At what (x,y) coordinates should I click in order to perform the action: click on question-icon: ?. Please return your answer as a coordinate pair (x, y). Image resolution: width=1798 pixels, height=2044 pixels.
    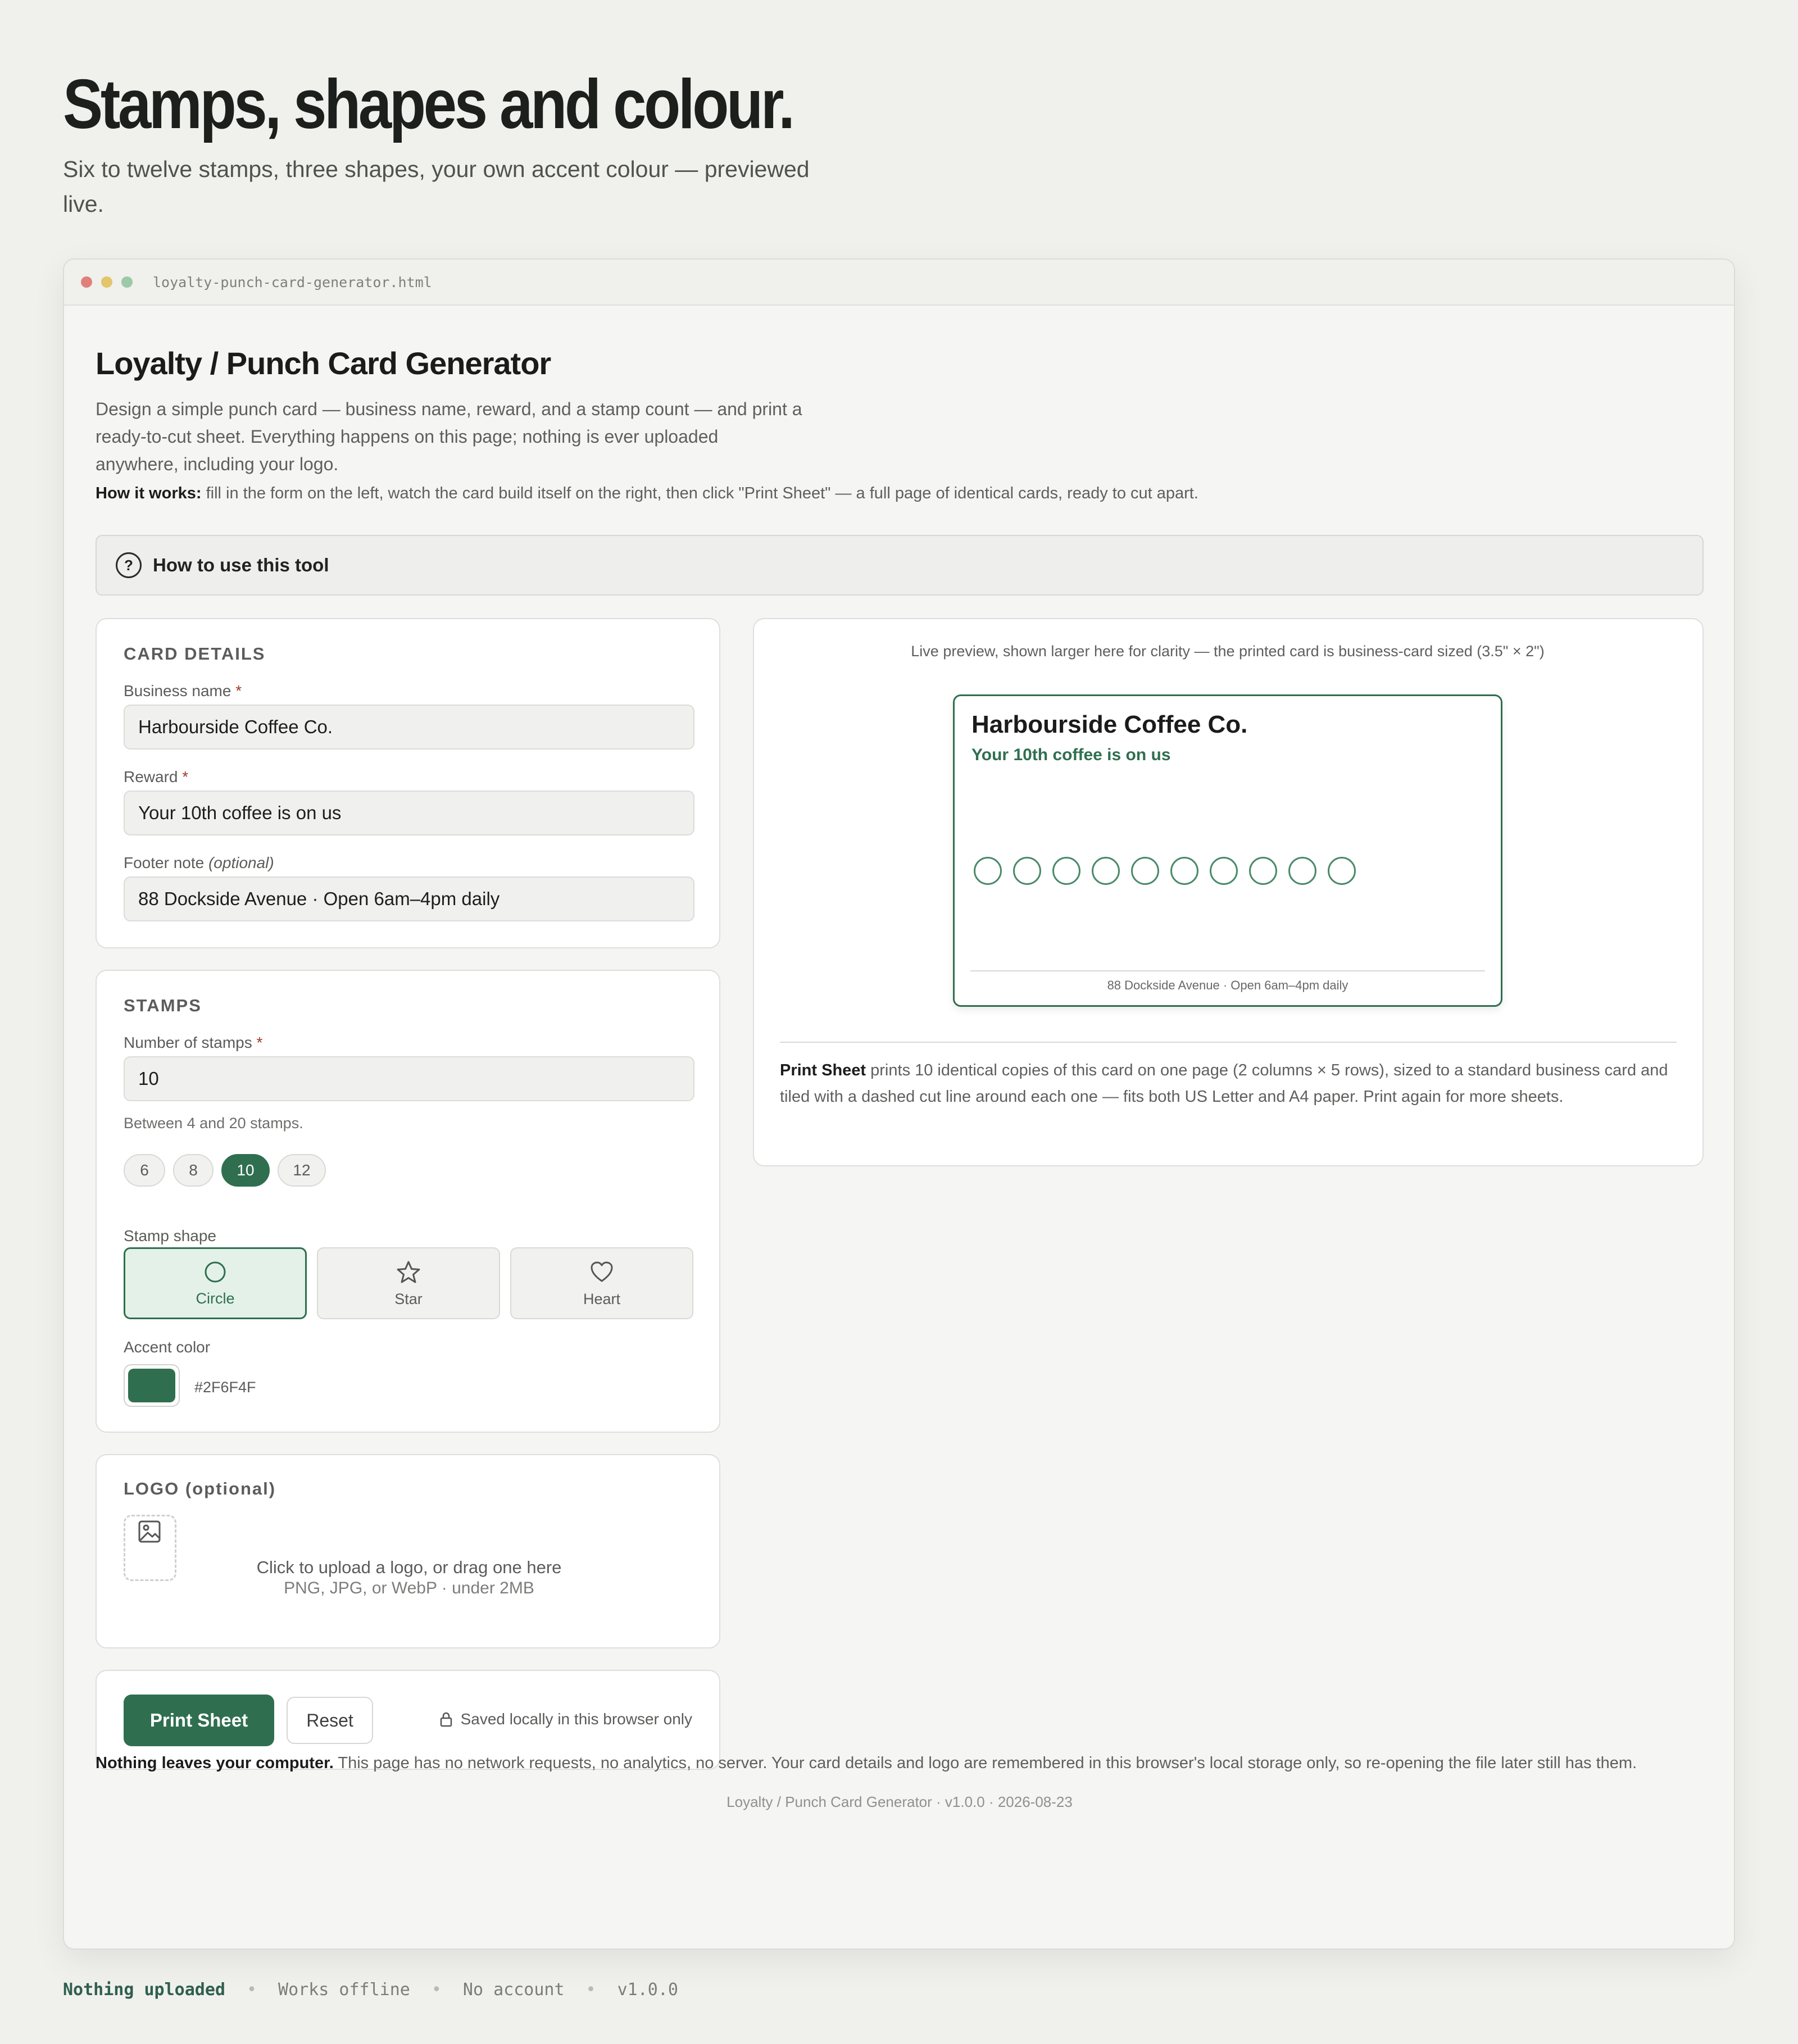
    Looking at the image, I should click on (129, 565).